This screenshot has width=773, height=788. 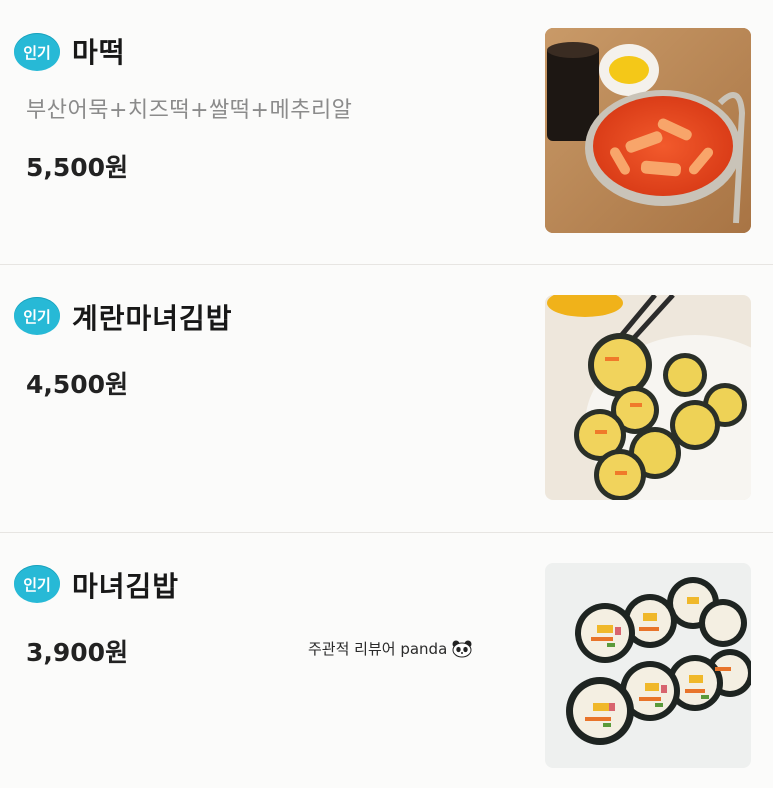 I want to click on watermark-text: 주관적 리뷰어 panda, so click(x=378, y=649).